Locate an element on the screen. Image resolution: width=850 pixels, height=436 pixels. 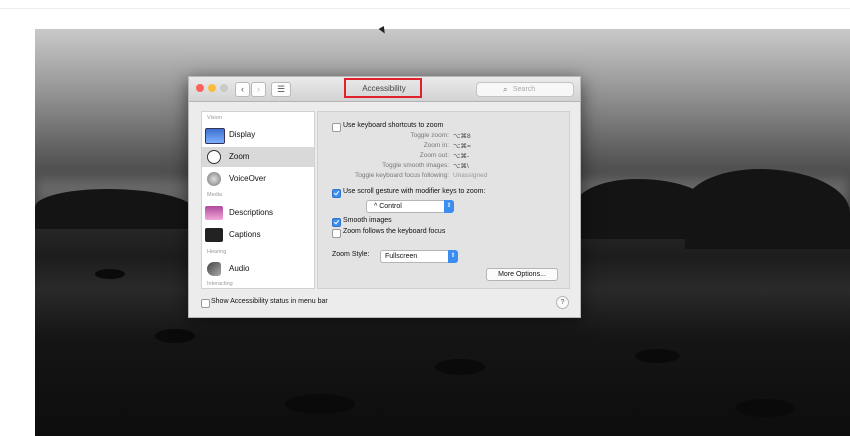
zoom-style-value: Fullscreen is located at coordinates (401, 256).